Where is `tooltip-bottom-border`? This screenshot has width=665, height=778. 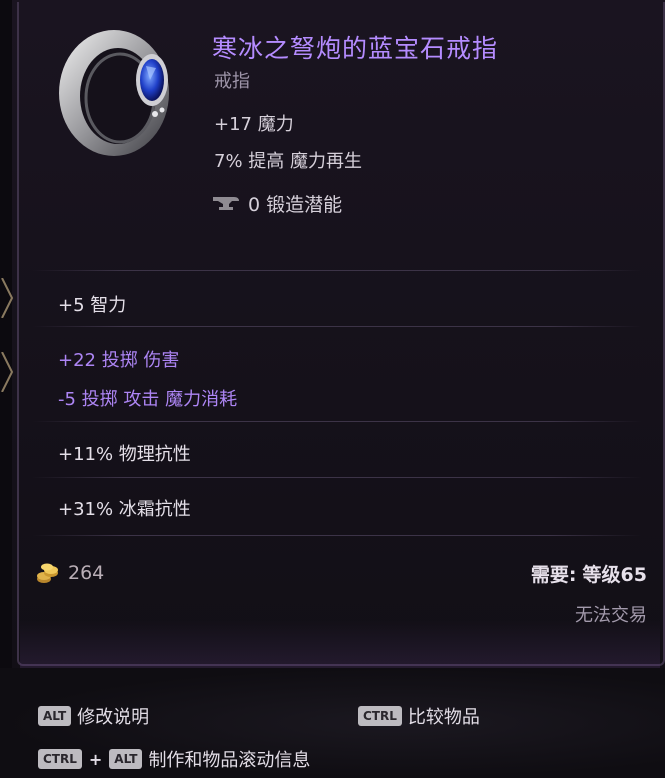
tooltip-bottom-border is located at coordinates (340, 645).